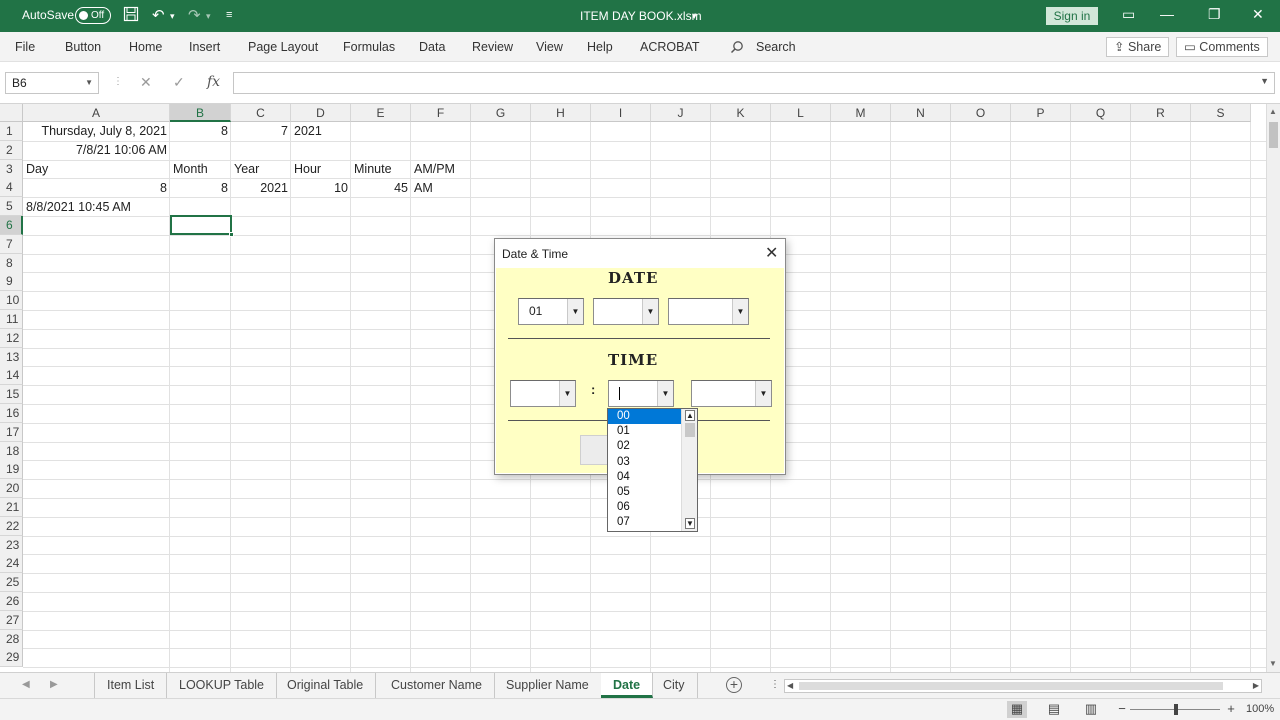 This screenshot has height=720, width=1280. What do you see at coordinates (261, 169) in the screenshot?
I see `cell-c3: Year` at bounding box center [261, 169].